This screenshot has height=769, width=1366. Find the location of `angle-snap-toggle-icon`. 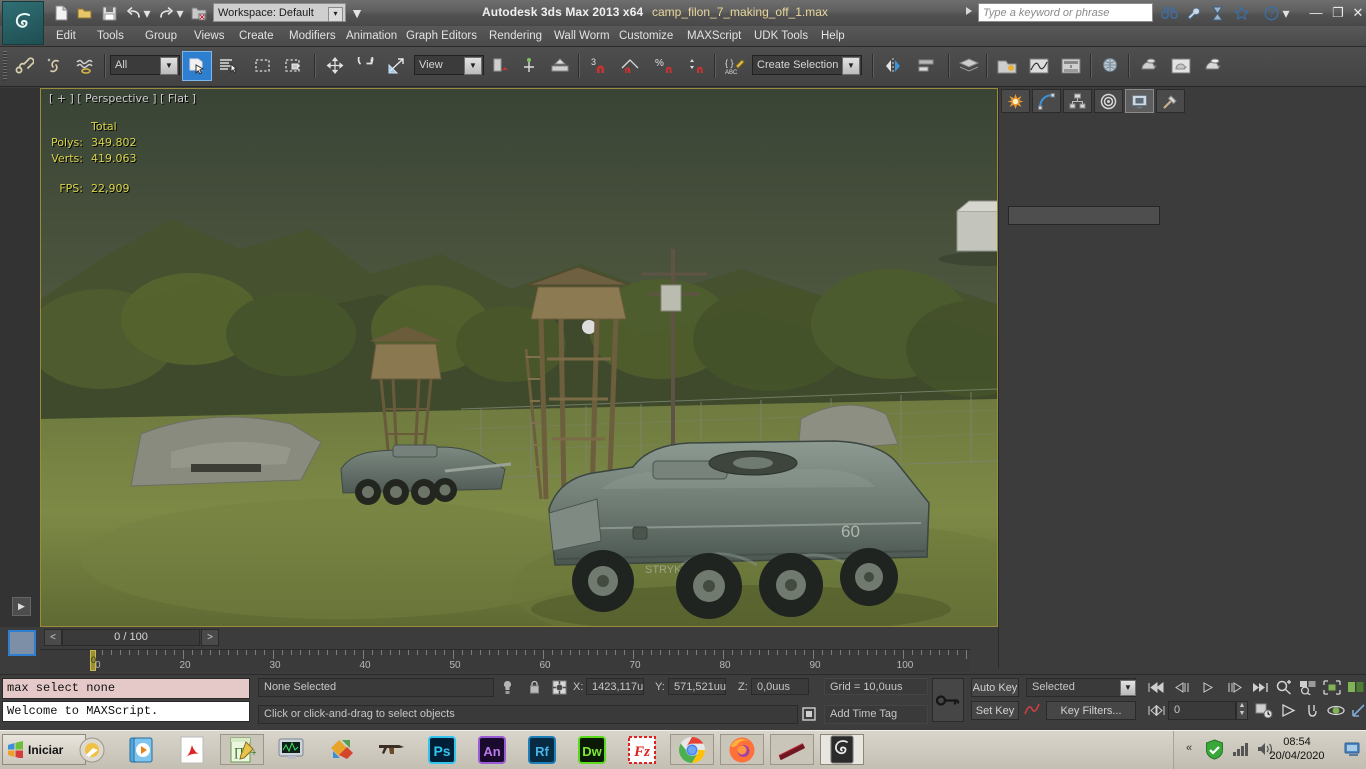

angle-snap-toggle-icon is located at coordinates (630, 66).